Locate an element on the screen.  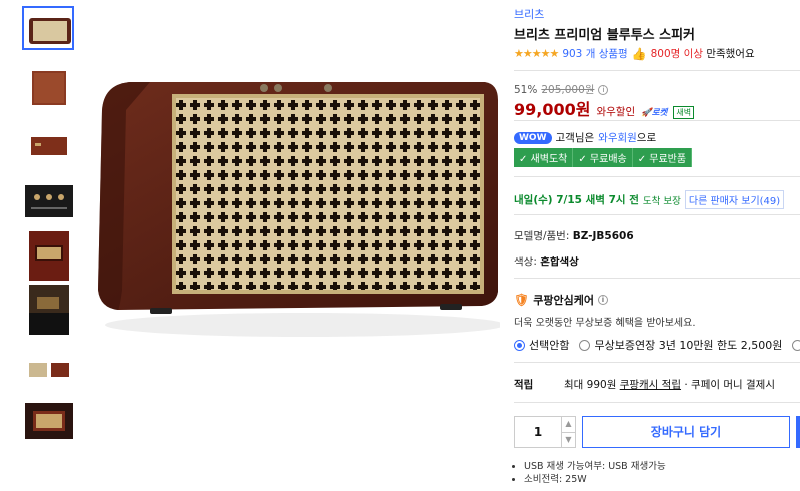
price-row: 99,000원 와우할인 🚀로켓 새벽 is located at coordinates (604, 108).